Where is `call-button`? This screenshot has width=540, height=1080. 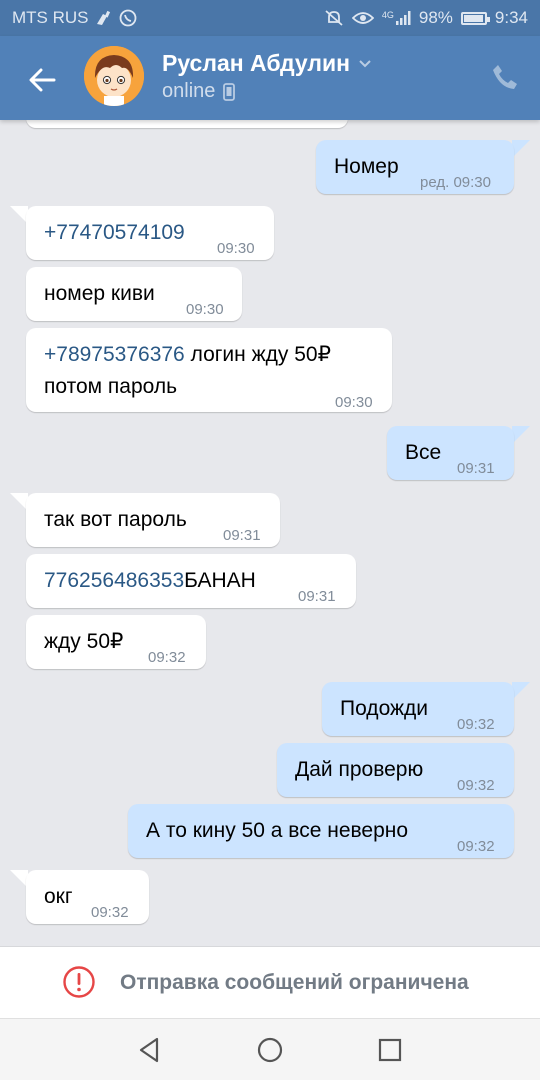 call-button is located at coordinates (505, 77).